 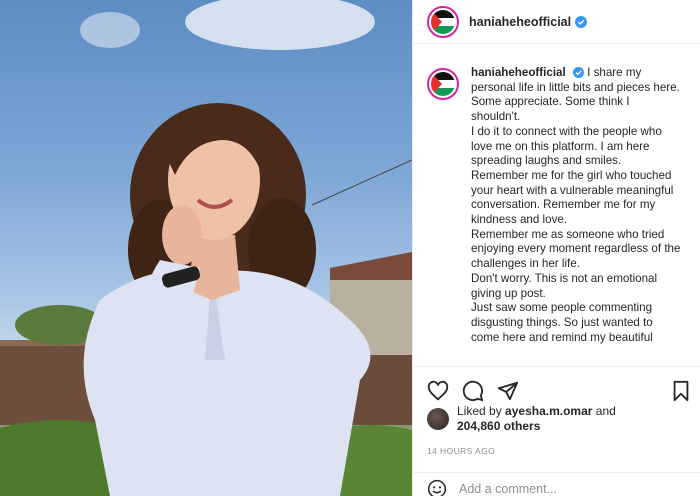 What do you see at coordinates (681, 391) in the screenshot?
I see `bookmark-icon` at bounding box center [681, 391].